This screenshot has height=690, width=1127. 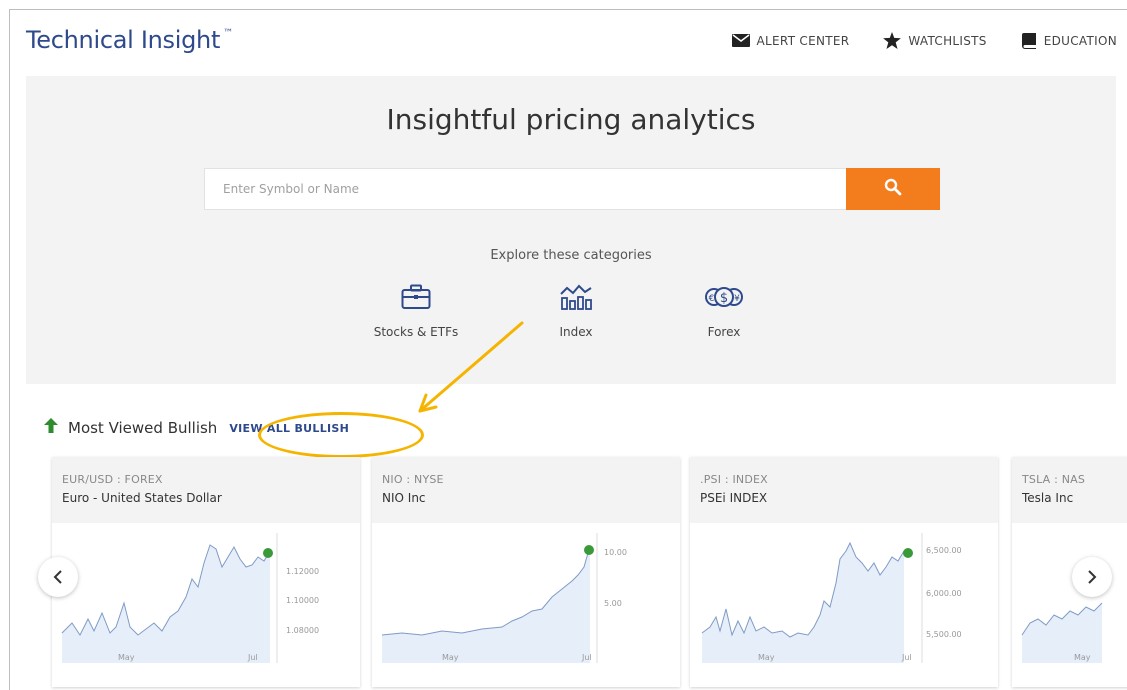 I want to click on currency-icon: $ € ¥, so click(x=724, y=300).